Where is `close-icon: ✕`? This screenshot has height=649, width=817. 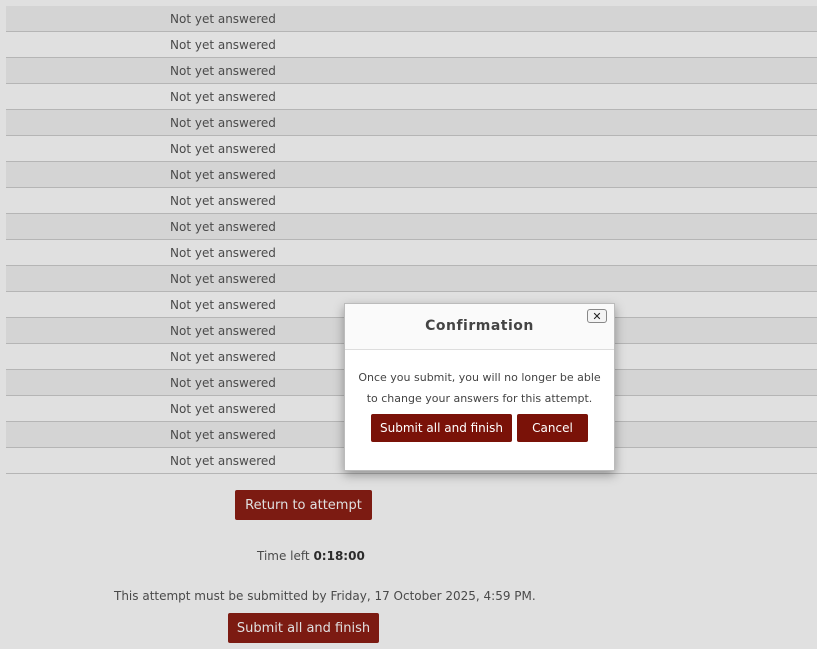
close-icon: ✕ is located at coordinates (597, 316).